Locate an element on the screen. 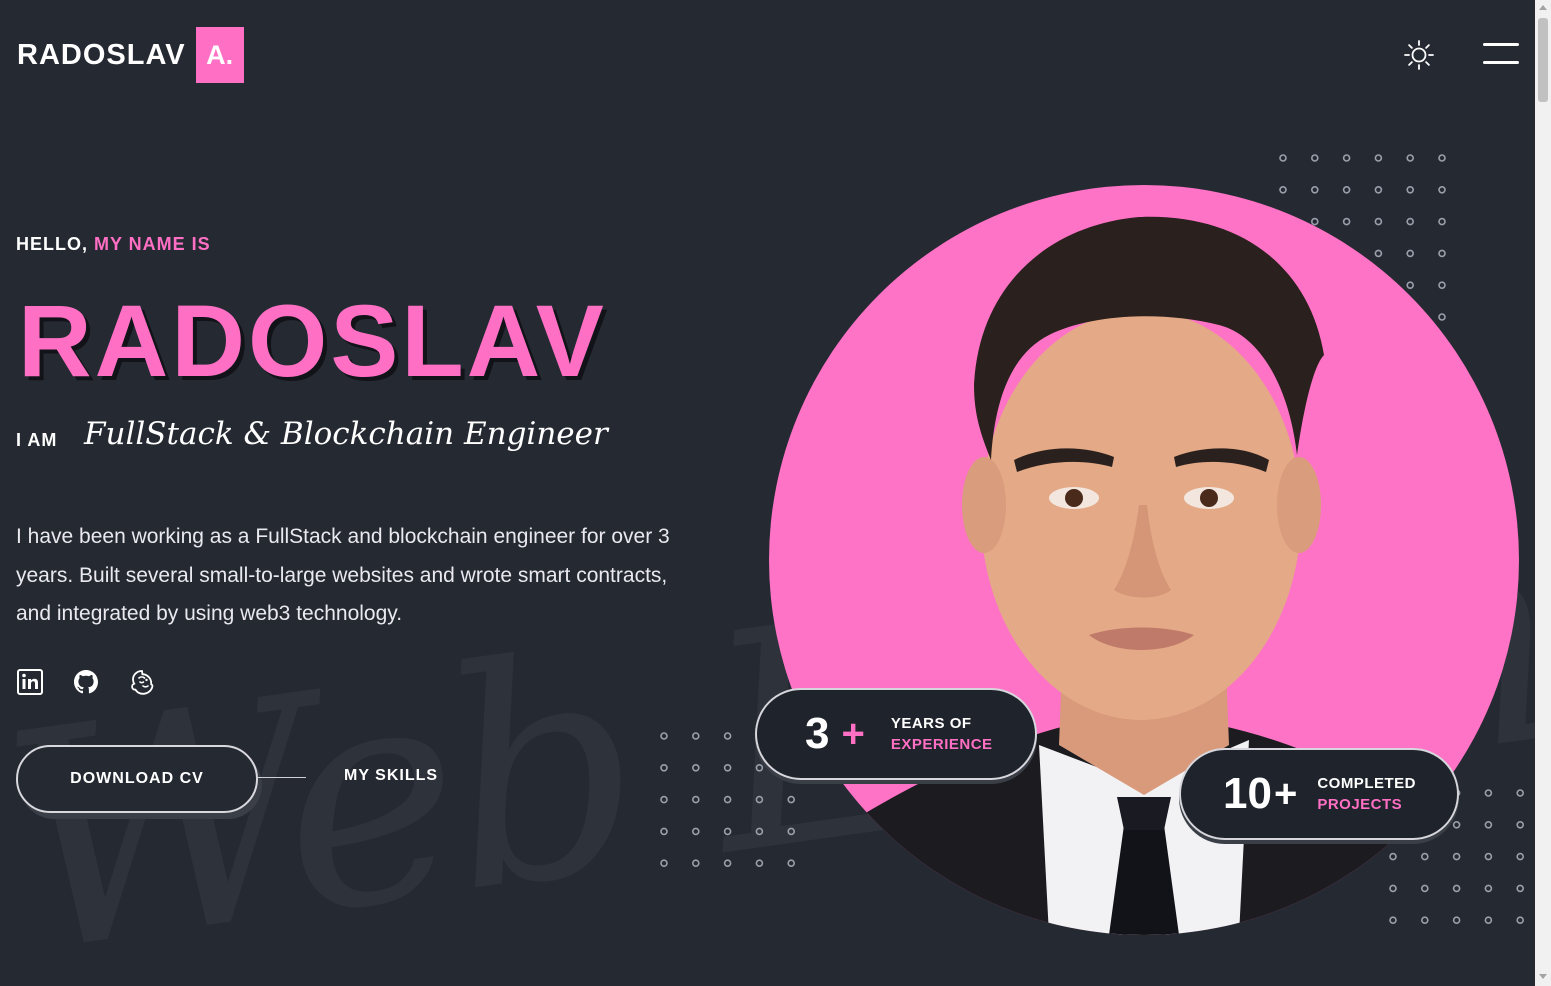 The image size is (1551, 986). stat-number: 10 + is located at coordinates (1260, 794).